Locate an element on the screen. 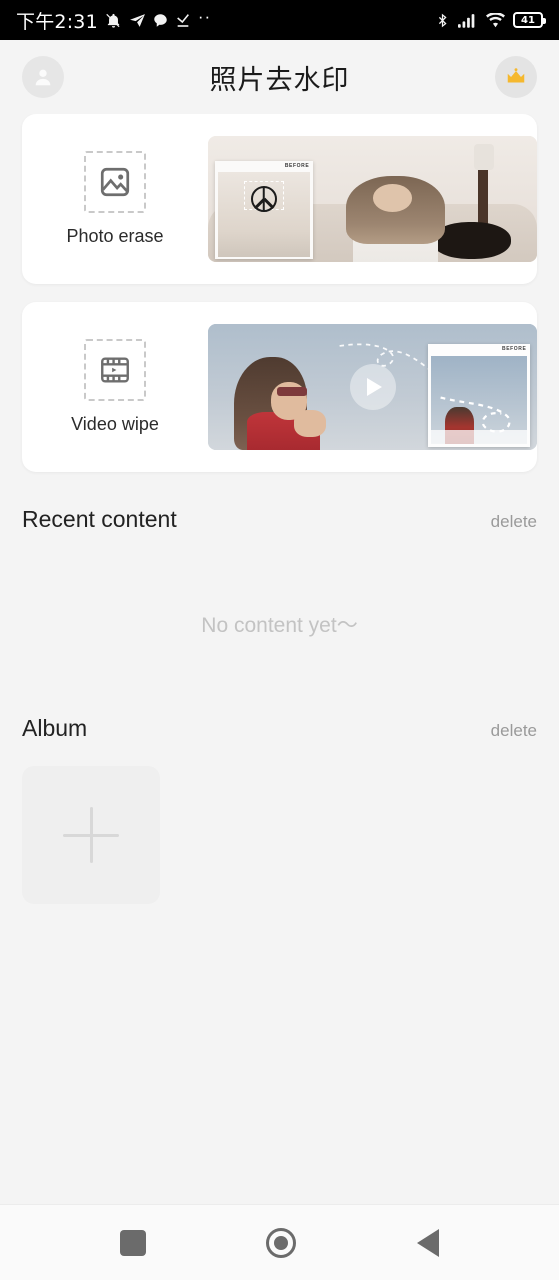 The image size is (559, 1280). bluetooth-icon is located at coordinates (442, 20).